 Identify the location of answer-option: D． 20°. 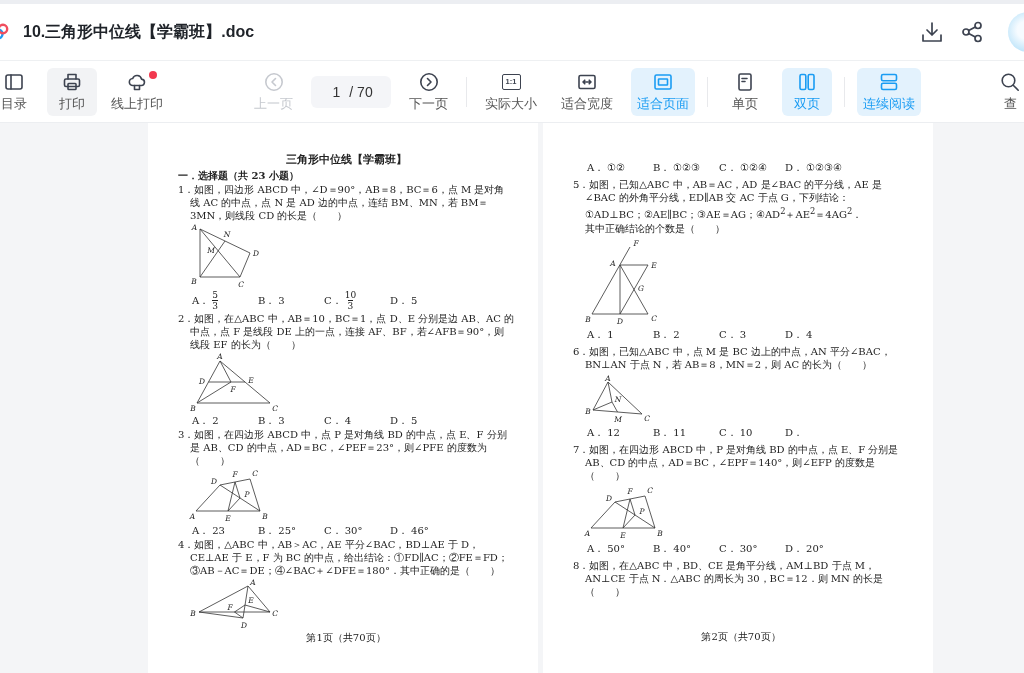
(804, 549).